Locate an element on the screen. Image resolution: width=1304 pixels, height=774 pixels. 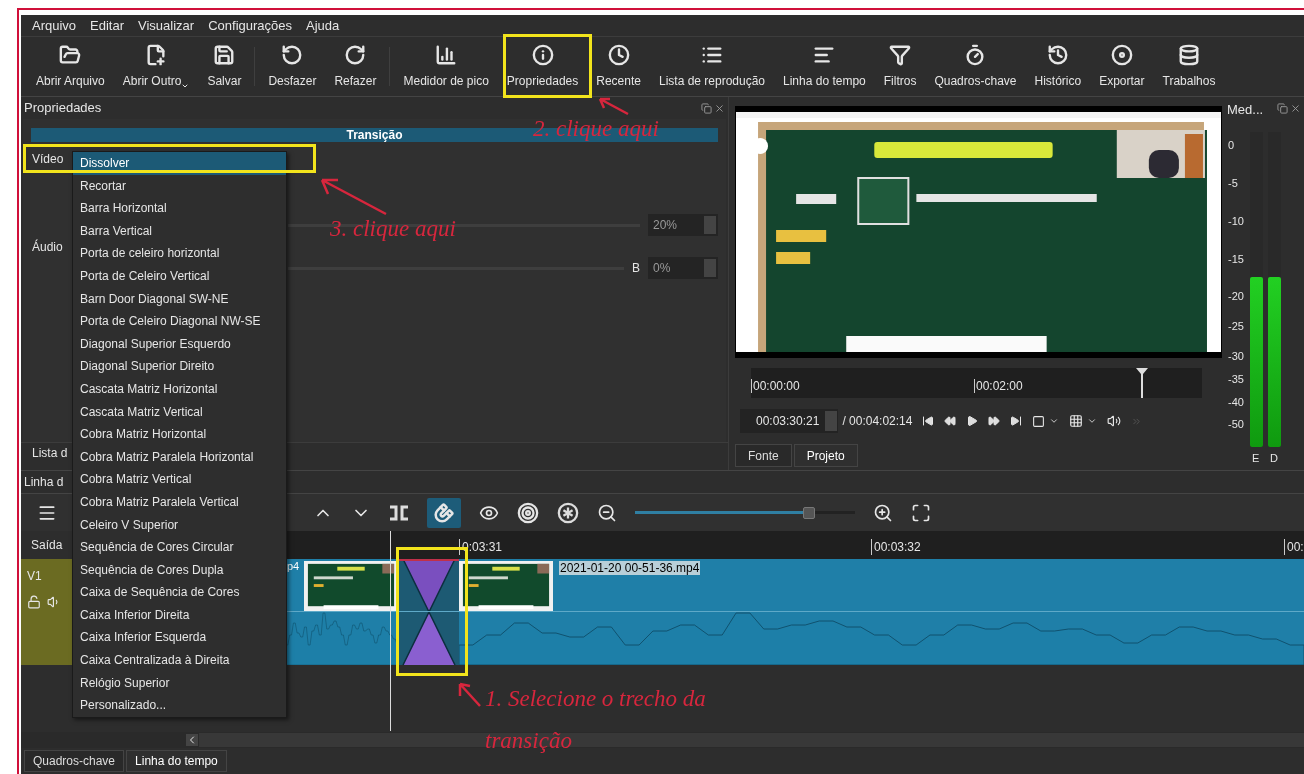
save-icon is located at coordinates (224, 54).